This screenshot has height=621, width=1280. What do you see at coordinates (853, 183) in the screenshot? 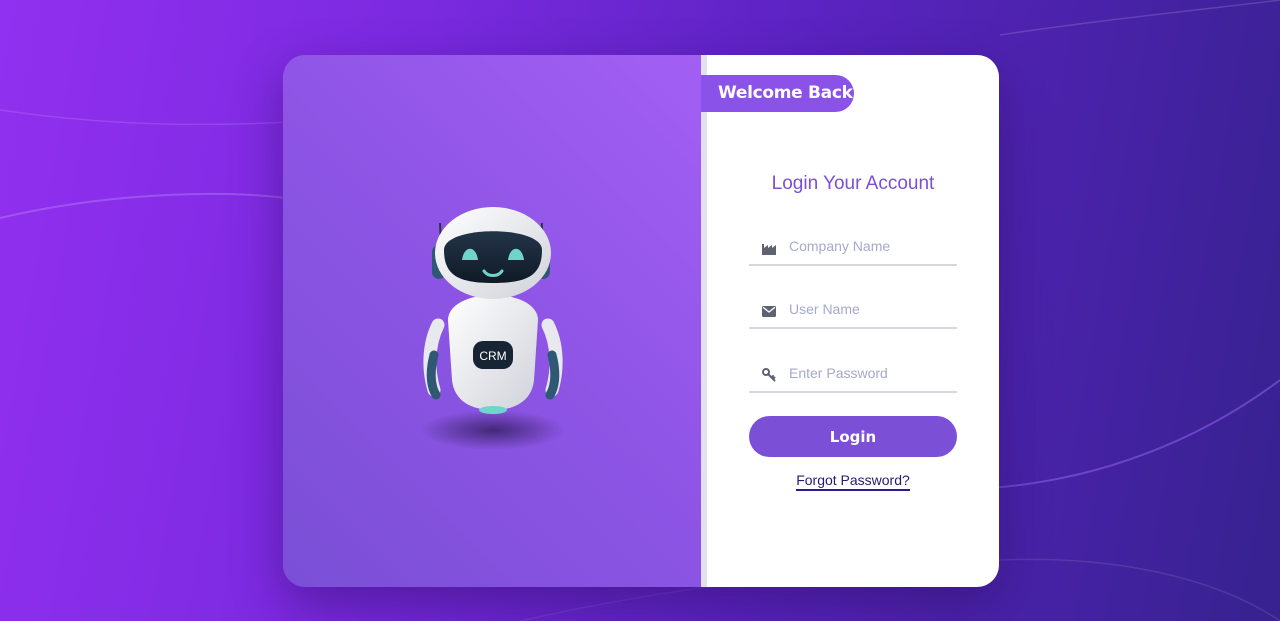
I see `login-title: Login Your Account` at bounding box center [853, 183].